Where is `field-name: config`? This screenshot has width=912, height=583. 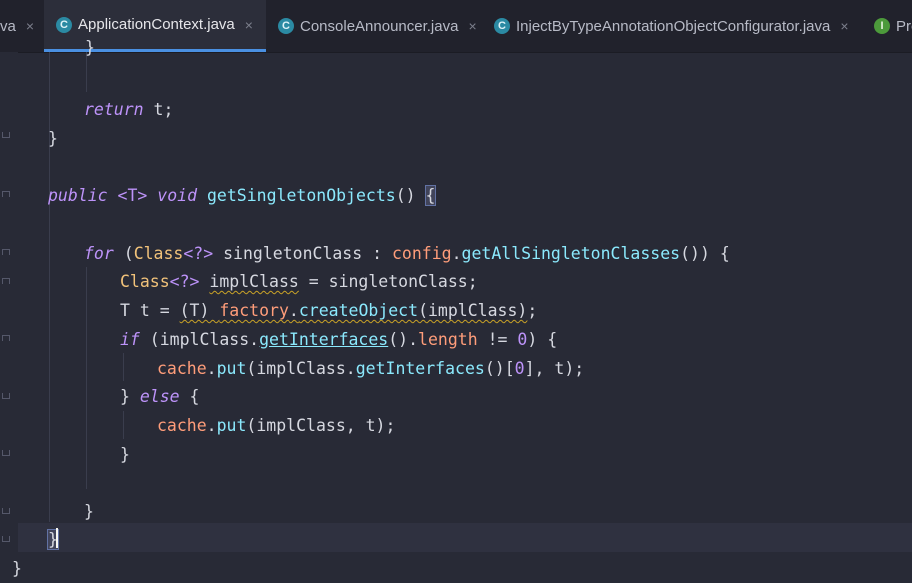 field-name: config is located at coordinates (421, 253).